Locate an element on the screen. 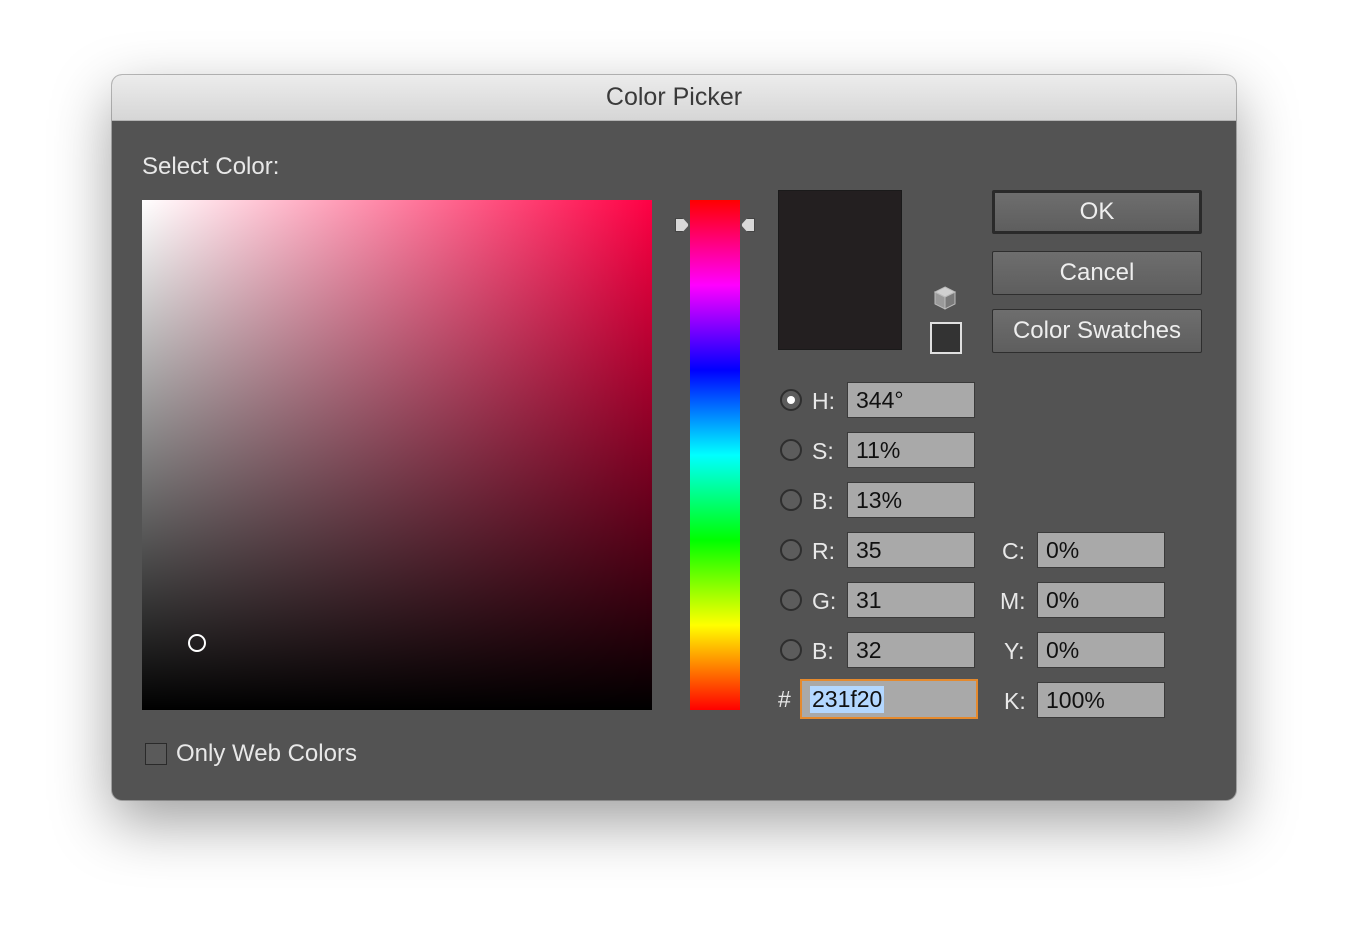  saturation-label: S: is located at coordinates (823, 451).